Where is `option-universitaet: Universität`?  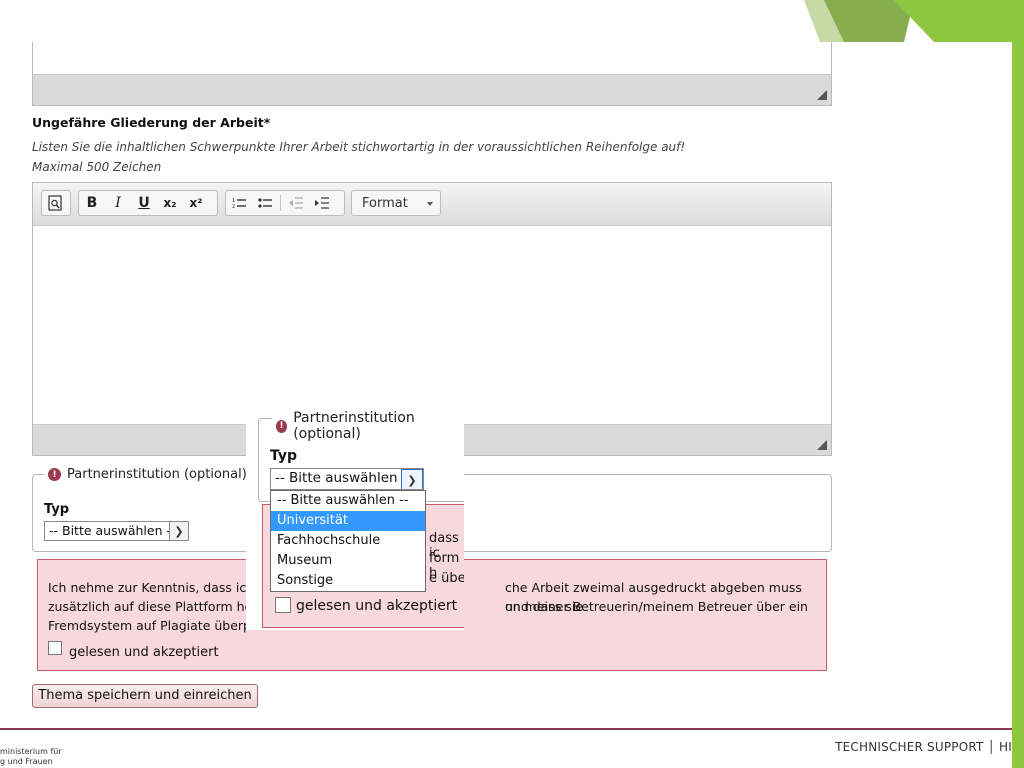
option-universitaet: Universität is located at coordinates (348, 521).